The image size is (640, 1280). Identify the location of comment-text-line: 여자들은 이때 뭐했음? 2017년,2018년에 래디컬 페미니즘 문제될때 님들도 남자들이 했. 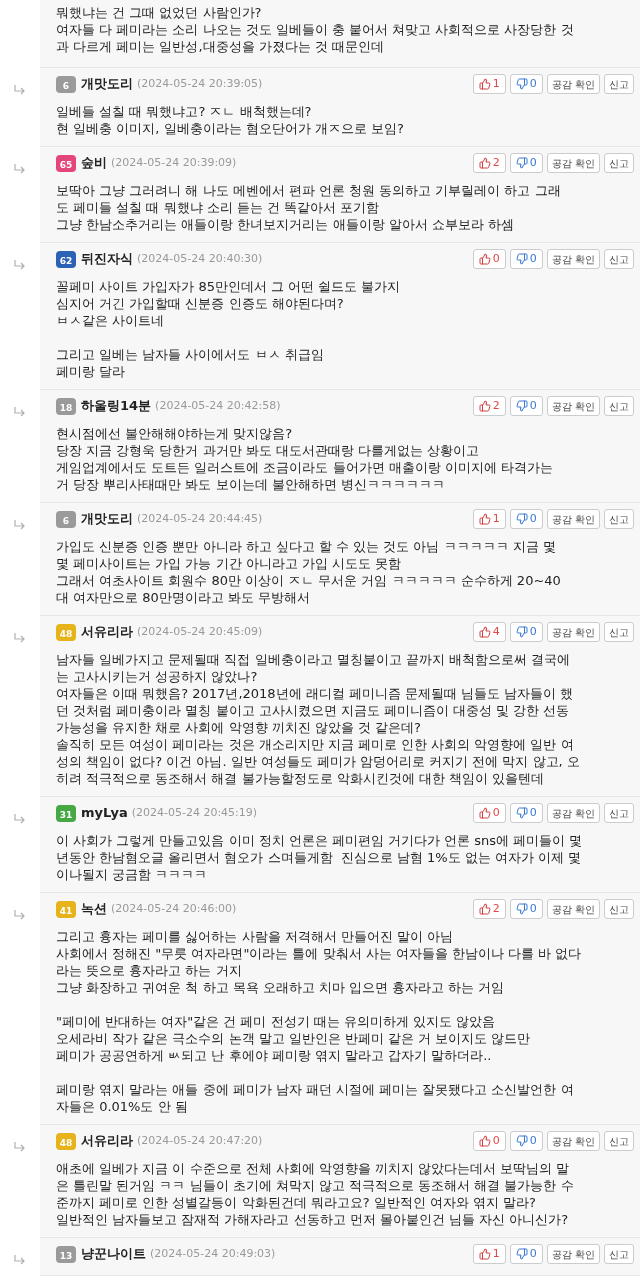
(315, 693).